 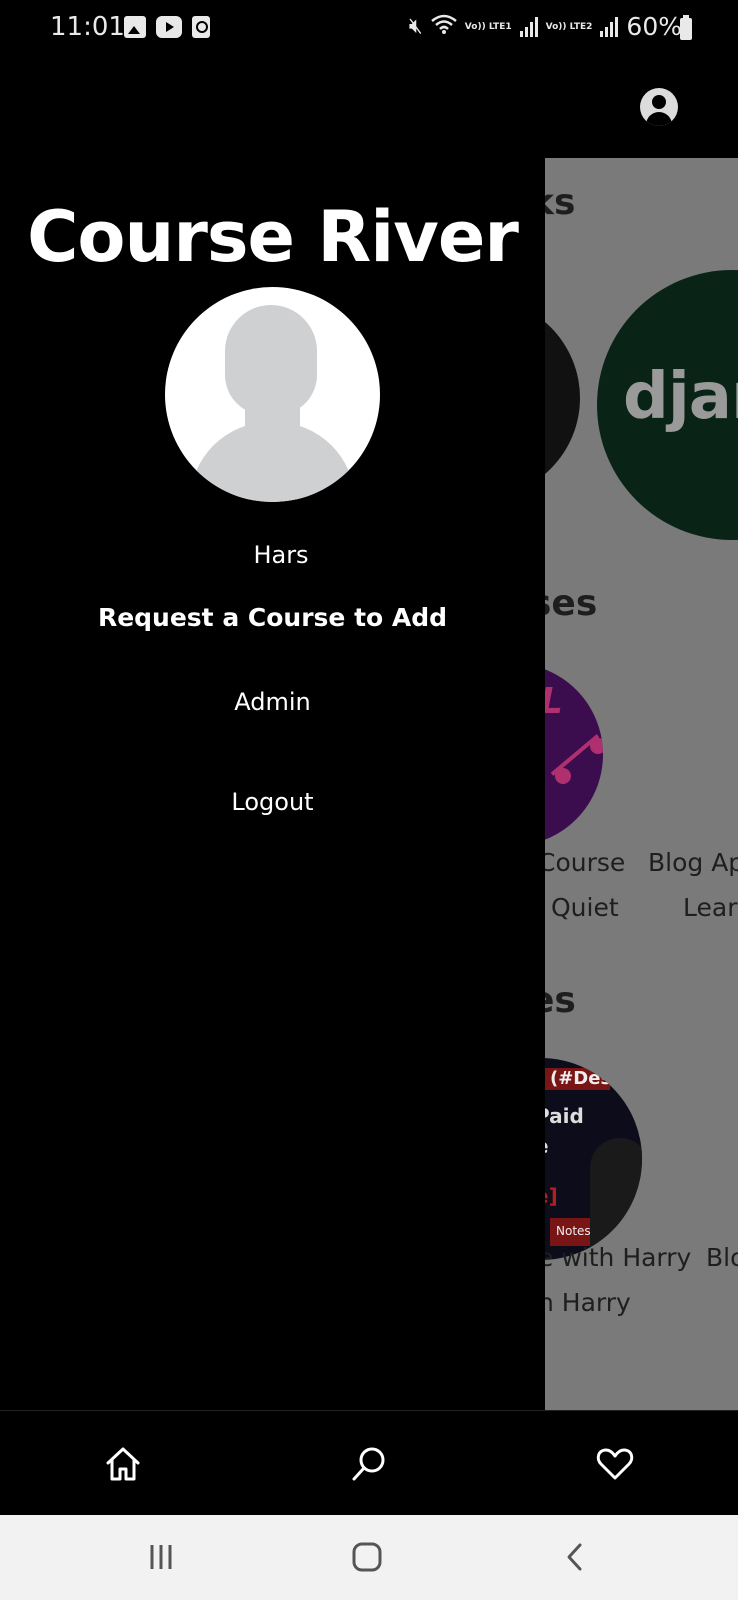 What do you see at coordinates (161, 1557) in the screenshot?
I see `recents-icon` at bounding box center [161, 1557].